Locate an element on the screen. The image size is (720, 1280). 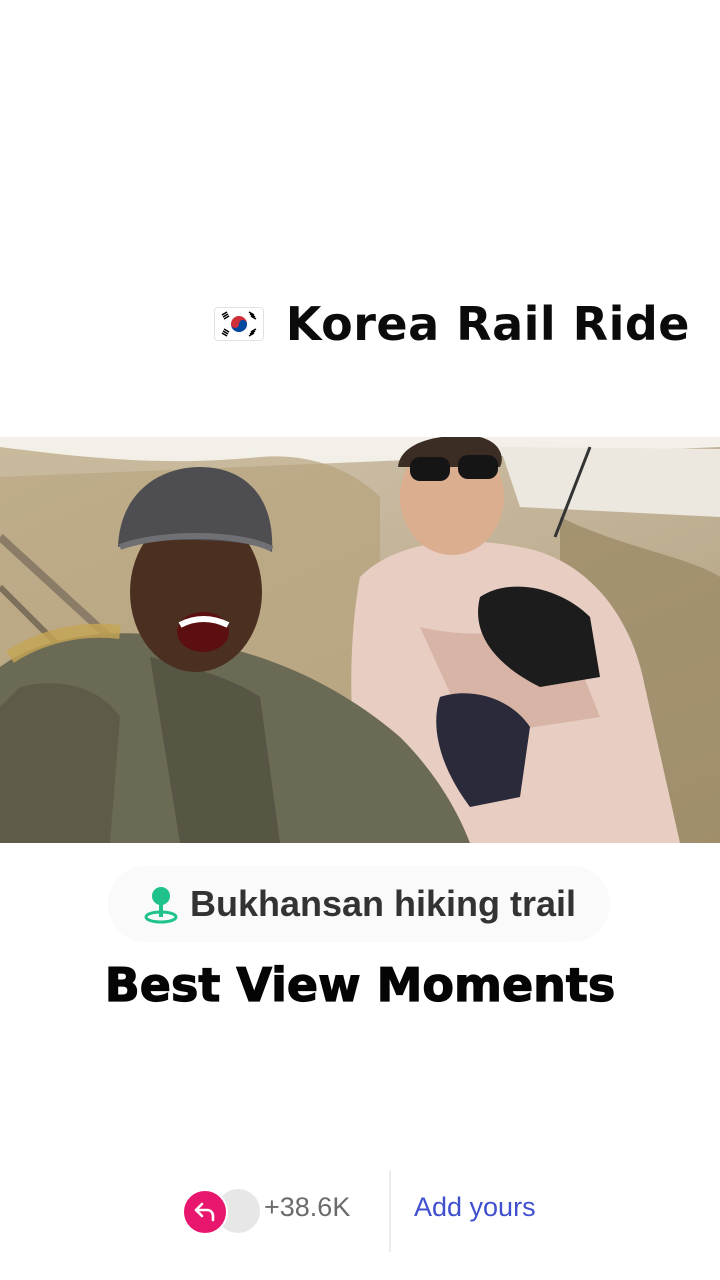
location-sticker: Bukhansan hiking trail is located at coordinates (359, 904).